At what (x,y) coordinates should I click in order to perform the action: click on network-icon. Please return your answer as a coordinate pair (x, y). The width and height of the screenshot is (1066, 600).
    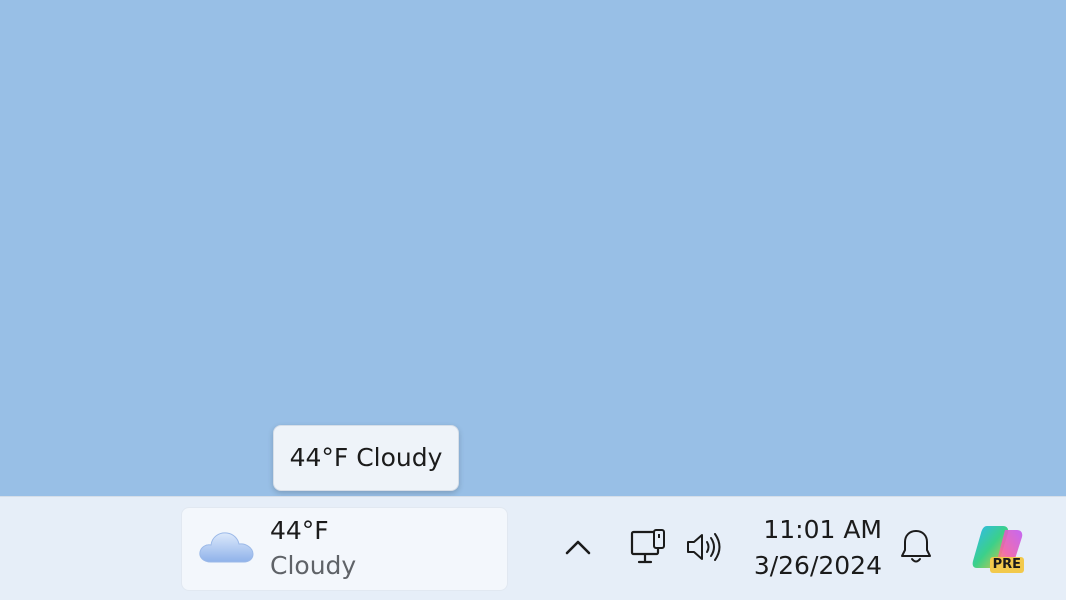
    Looking at the image, I should click on (649, 549).